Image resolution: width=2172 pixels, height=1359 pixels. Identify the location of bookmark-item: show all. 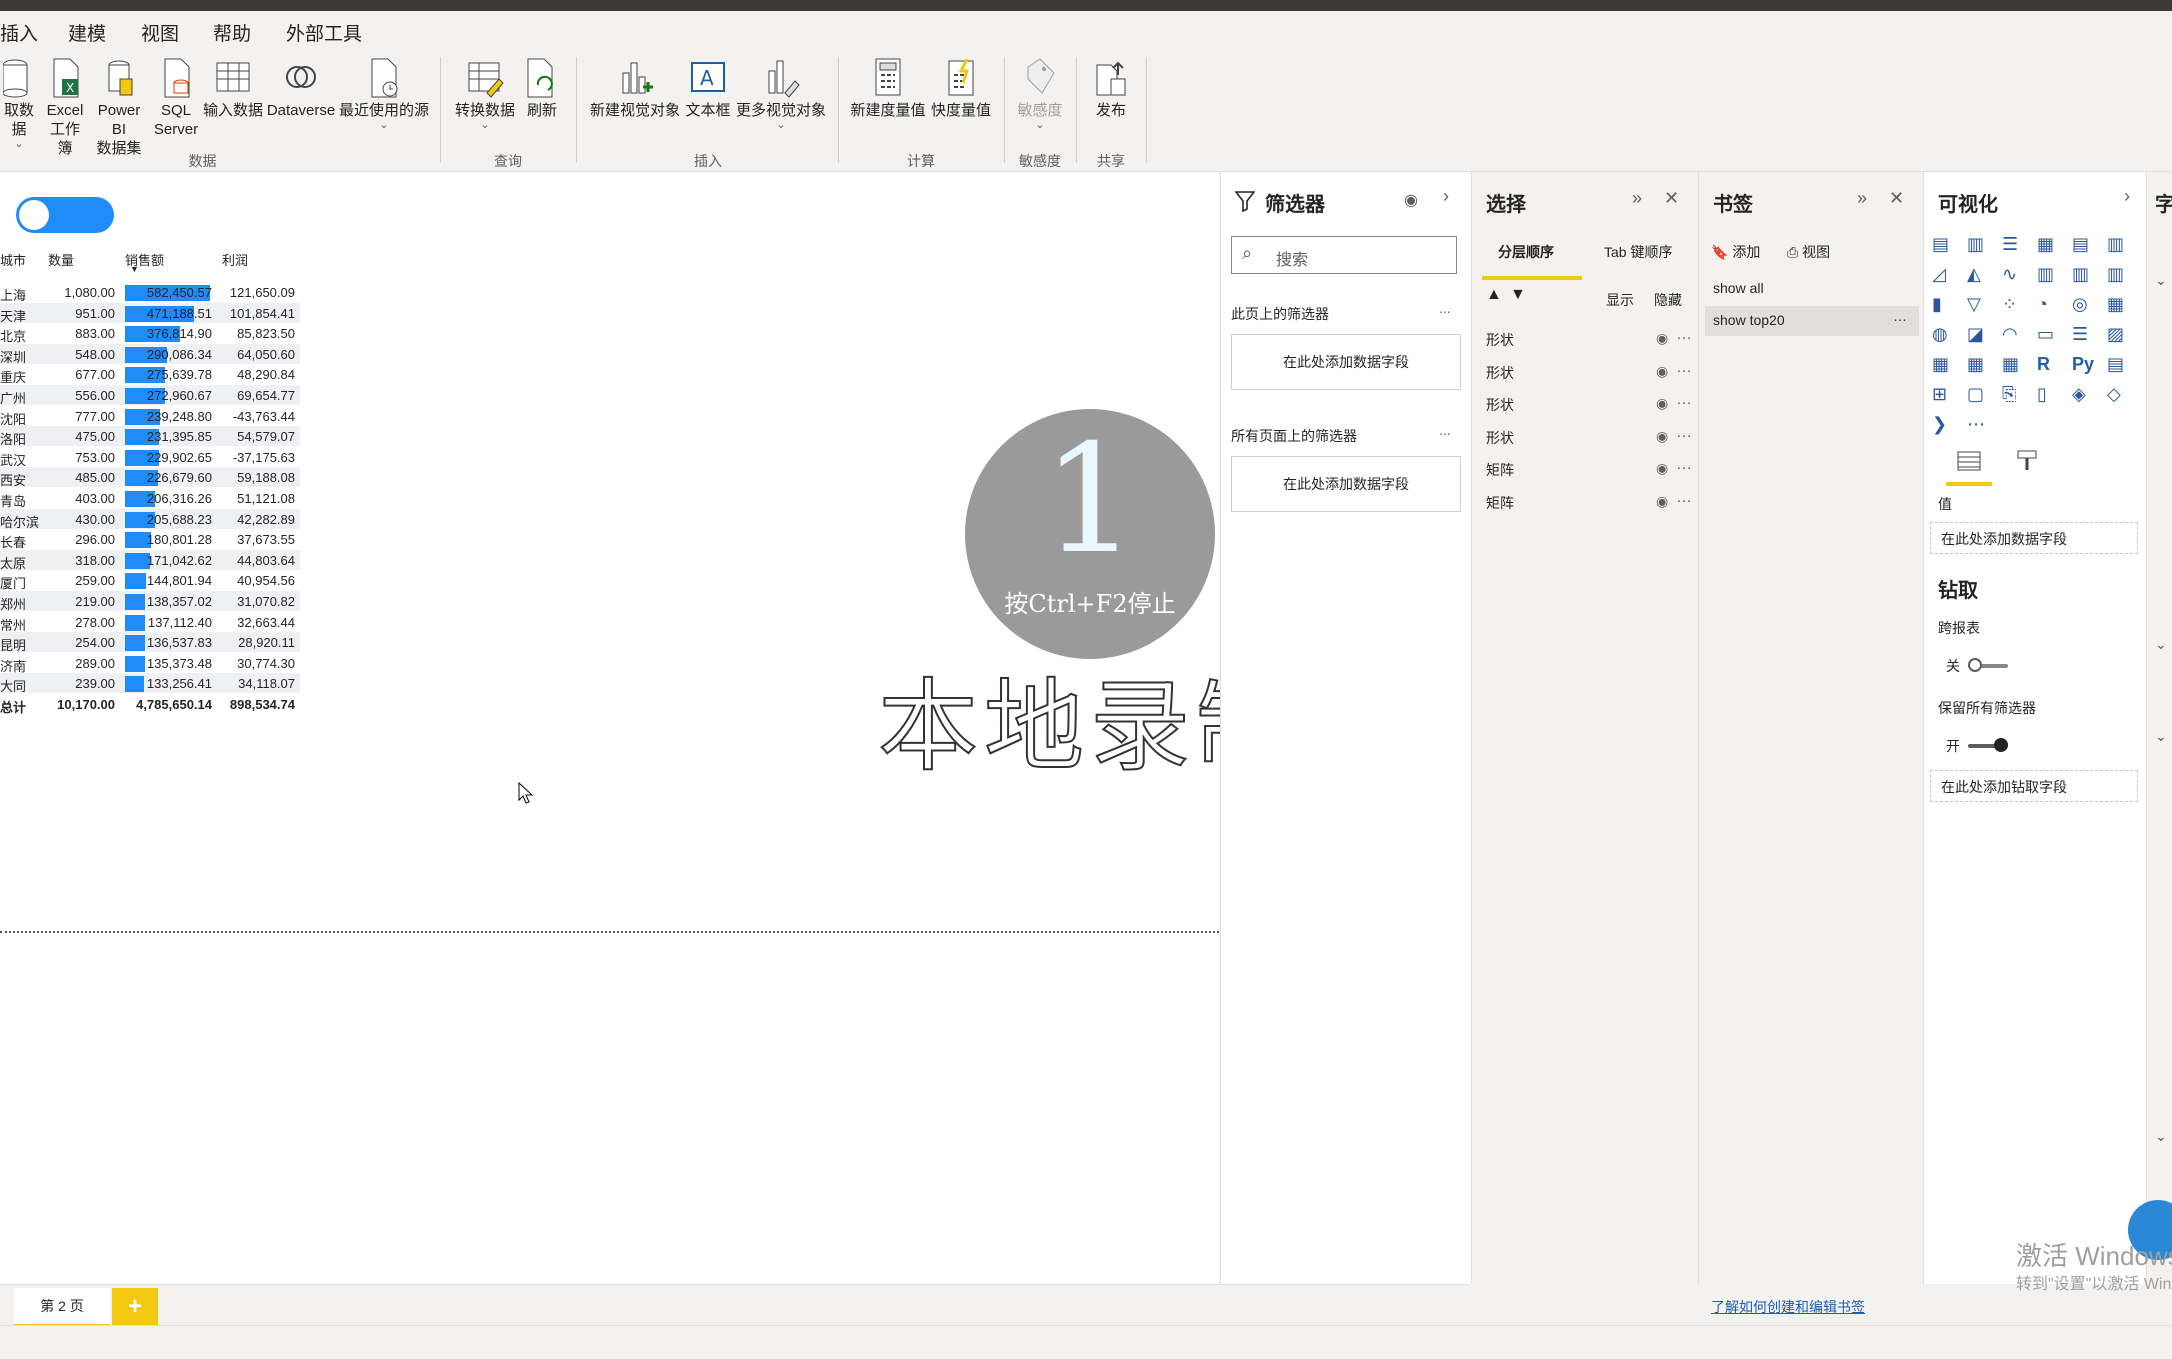
(1812, 289).